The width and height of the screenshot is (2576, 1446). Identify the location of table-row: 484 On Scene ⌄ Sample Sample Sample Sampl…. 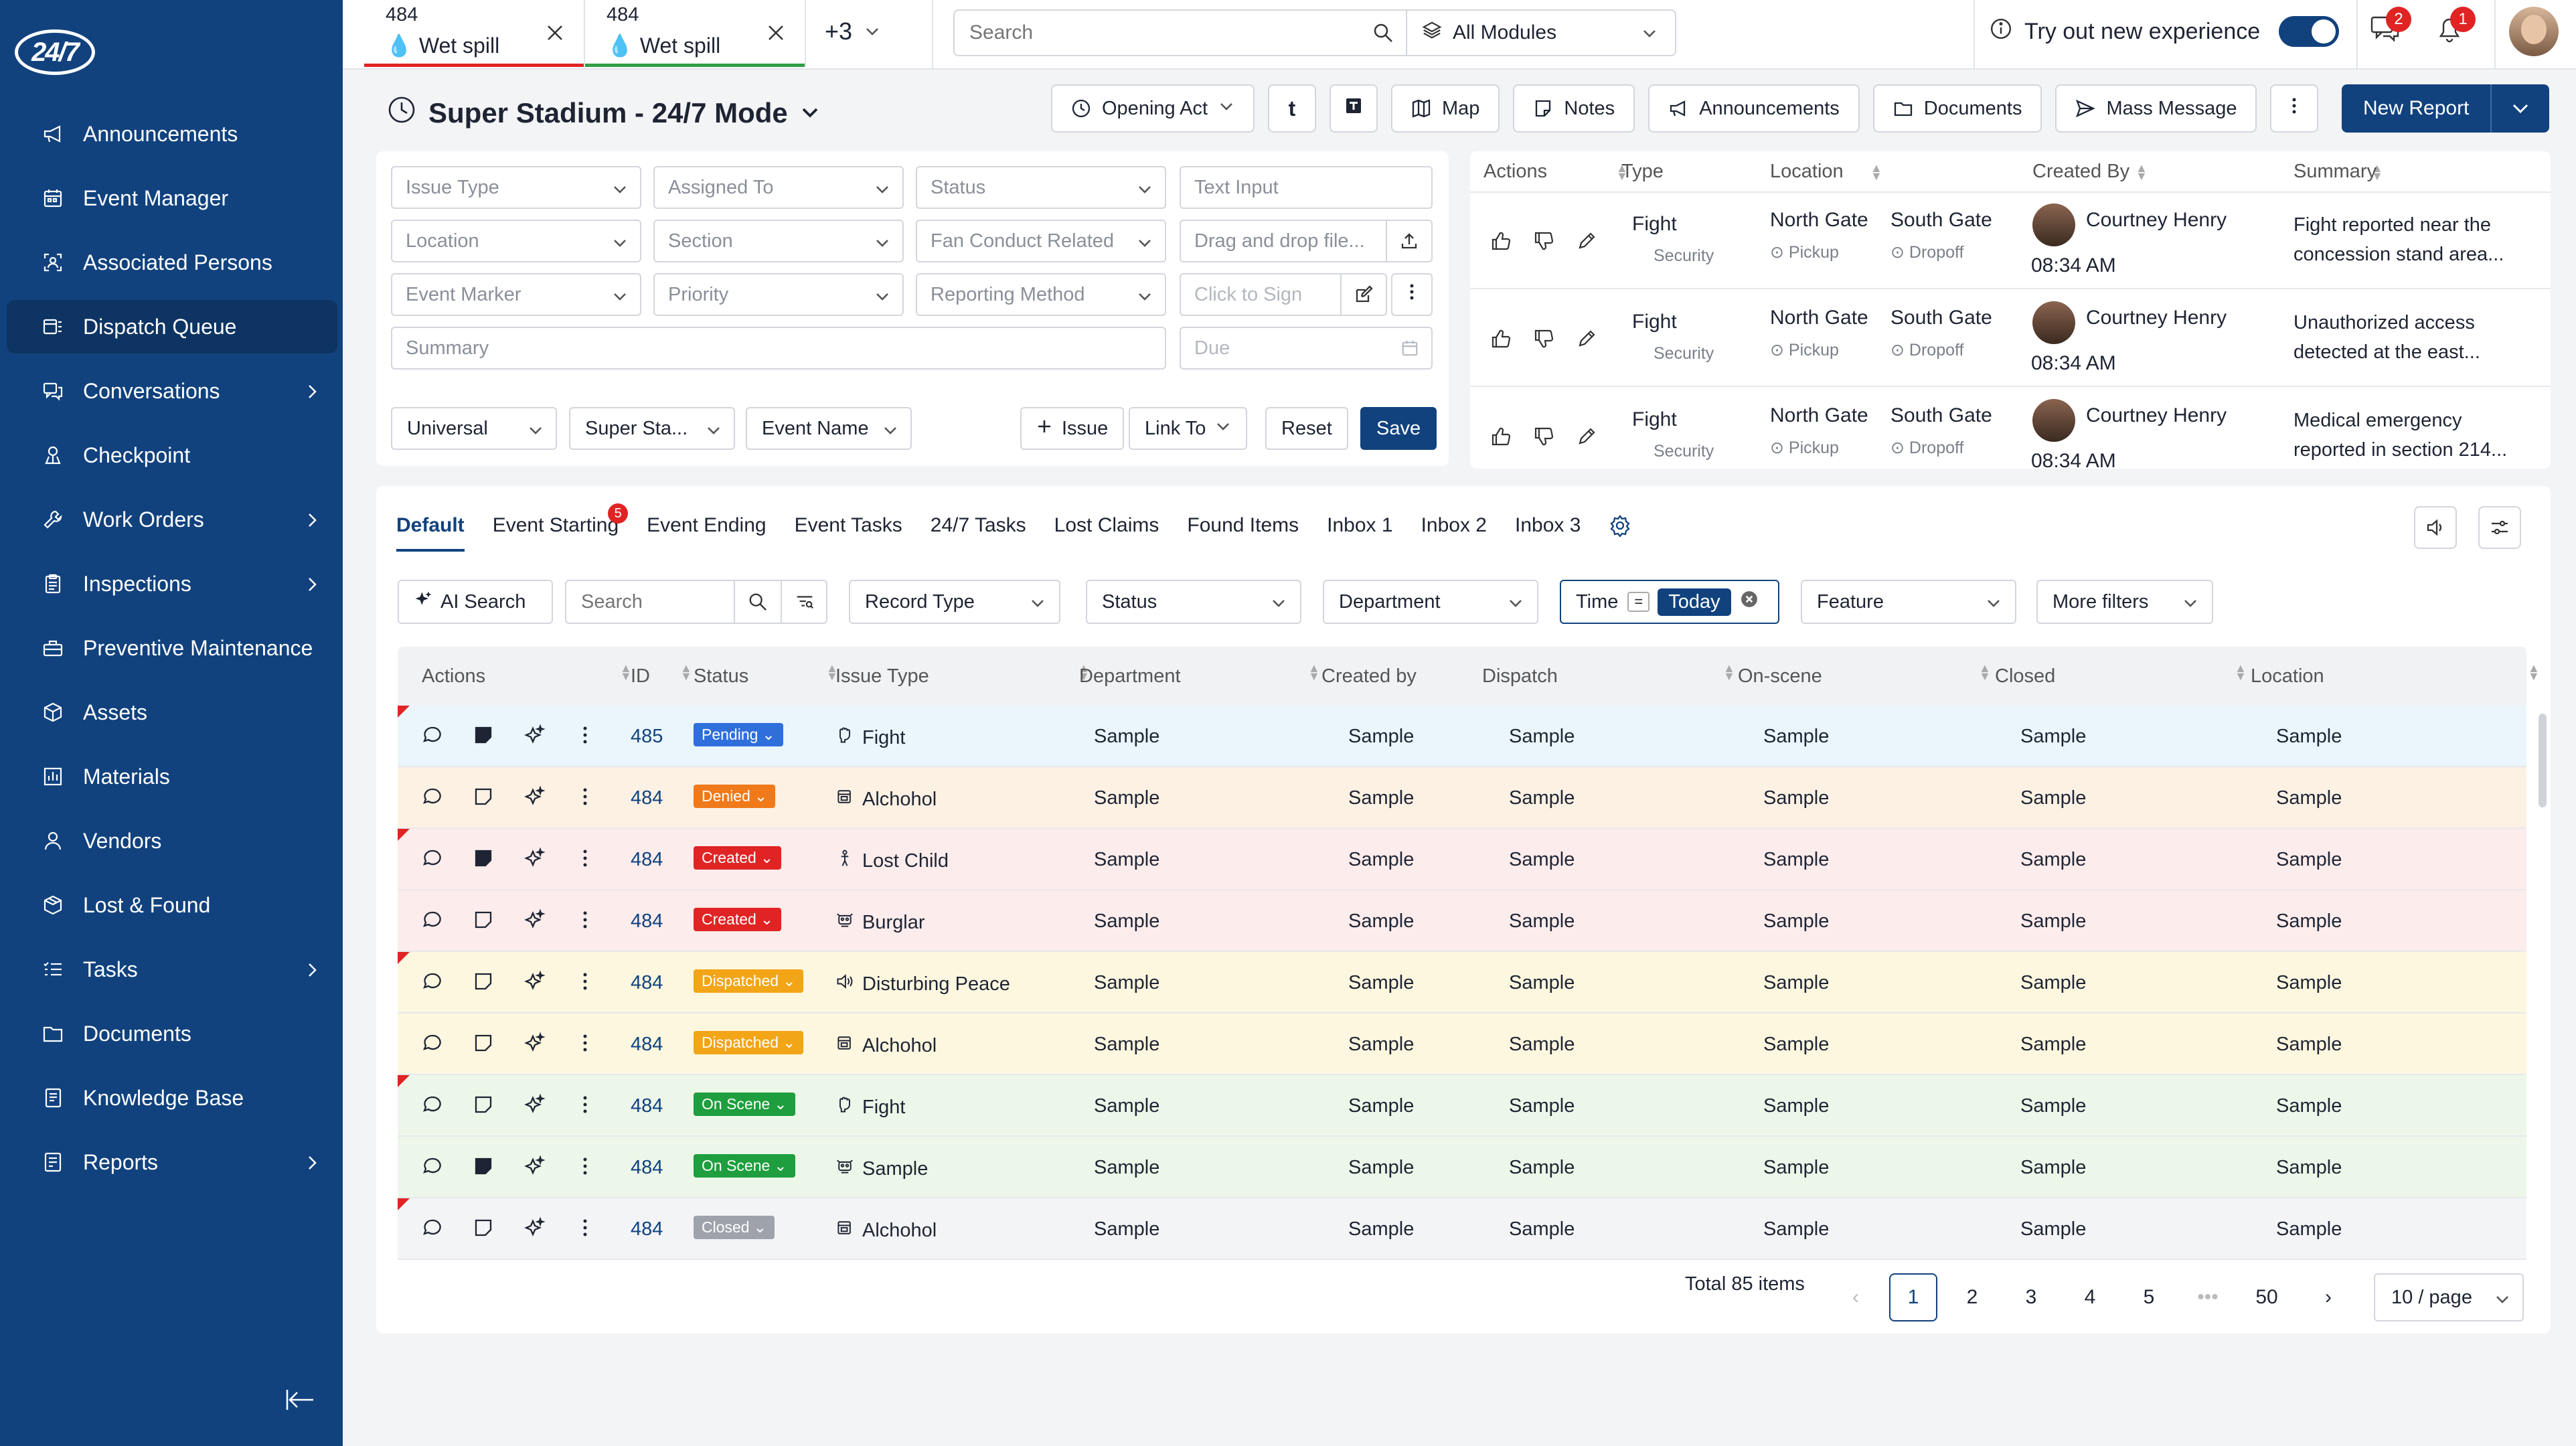
(1462, 1167).